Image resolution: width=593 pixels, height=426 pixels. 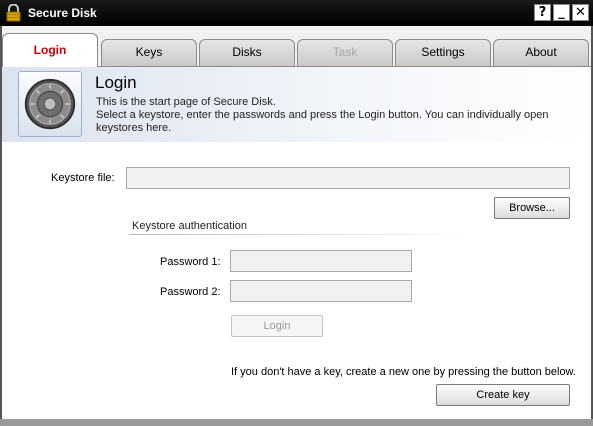 What do you see at coordinates (50, 50) in the screenshot?
I see `tab-login: Login` at bounding box center [50, 50].